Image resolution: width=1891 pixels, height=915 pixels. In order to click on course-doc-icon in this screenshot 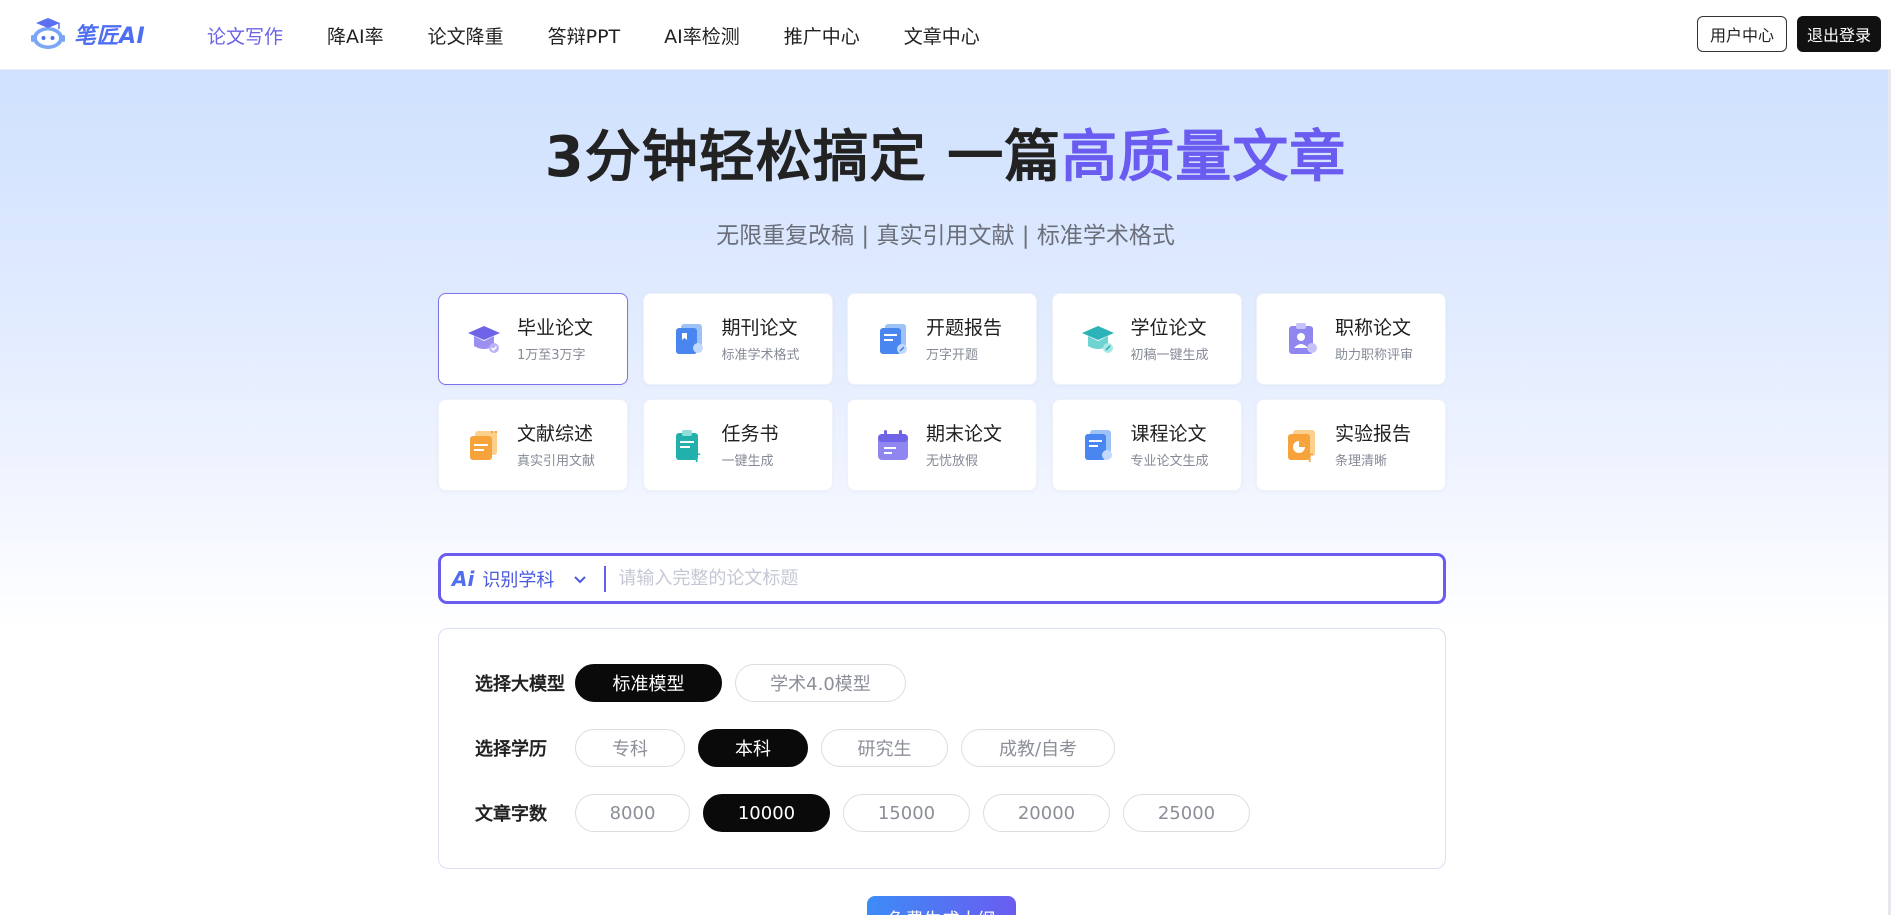, I will do `click(1098, 445)`.